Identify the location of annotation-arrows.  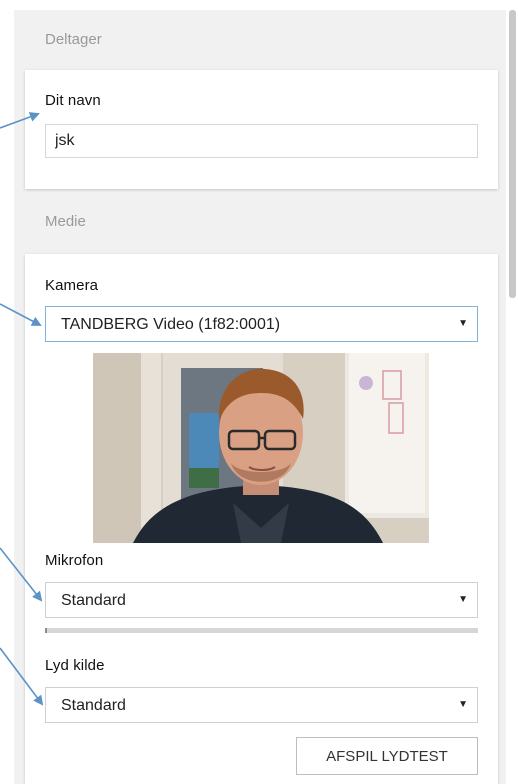
(22, 409).